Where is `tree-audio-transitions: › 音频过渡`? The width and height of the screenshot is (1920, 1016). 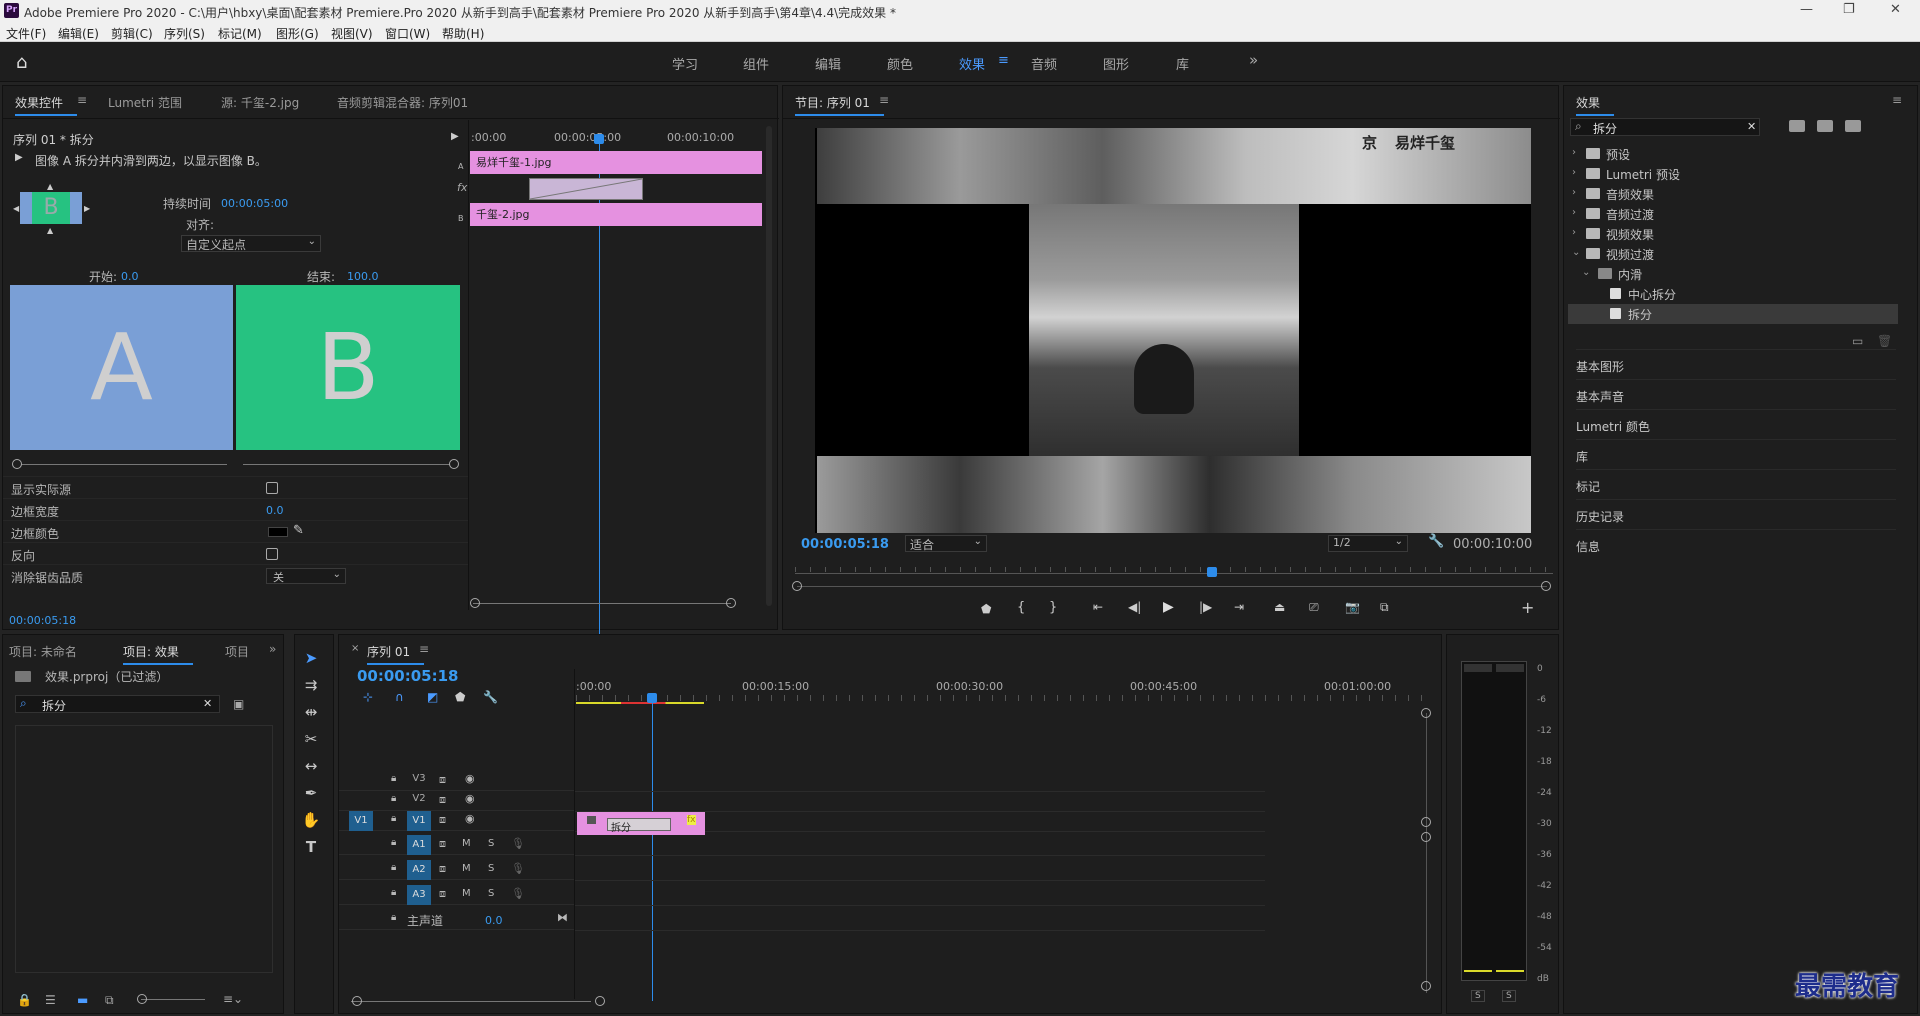 tree-audio-transitions: › 音频过渡 is located at coordinates (1729, 214).